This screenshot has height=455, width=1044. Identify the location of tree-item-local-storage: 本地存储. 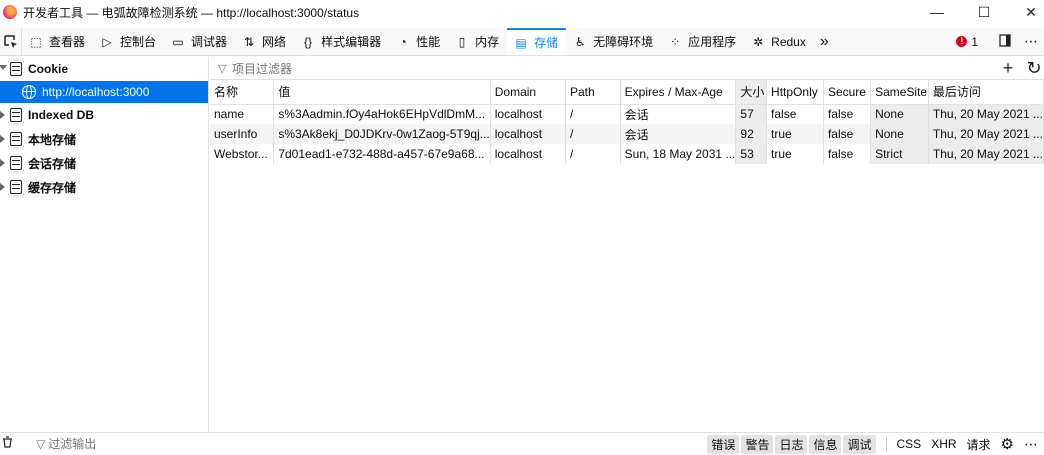
(104, 139).